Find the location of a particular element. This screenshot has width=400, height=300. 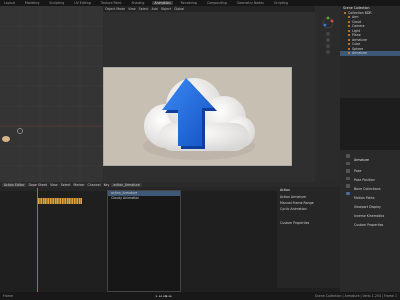

object-tab-icon is located at coordinates (348, 186).